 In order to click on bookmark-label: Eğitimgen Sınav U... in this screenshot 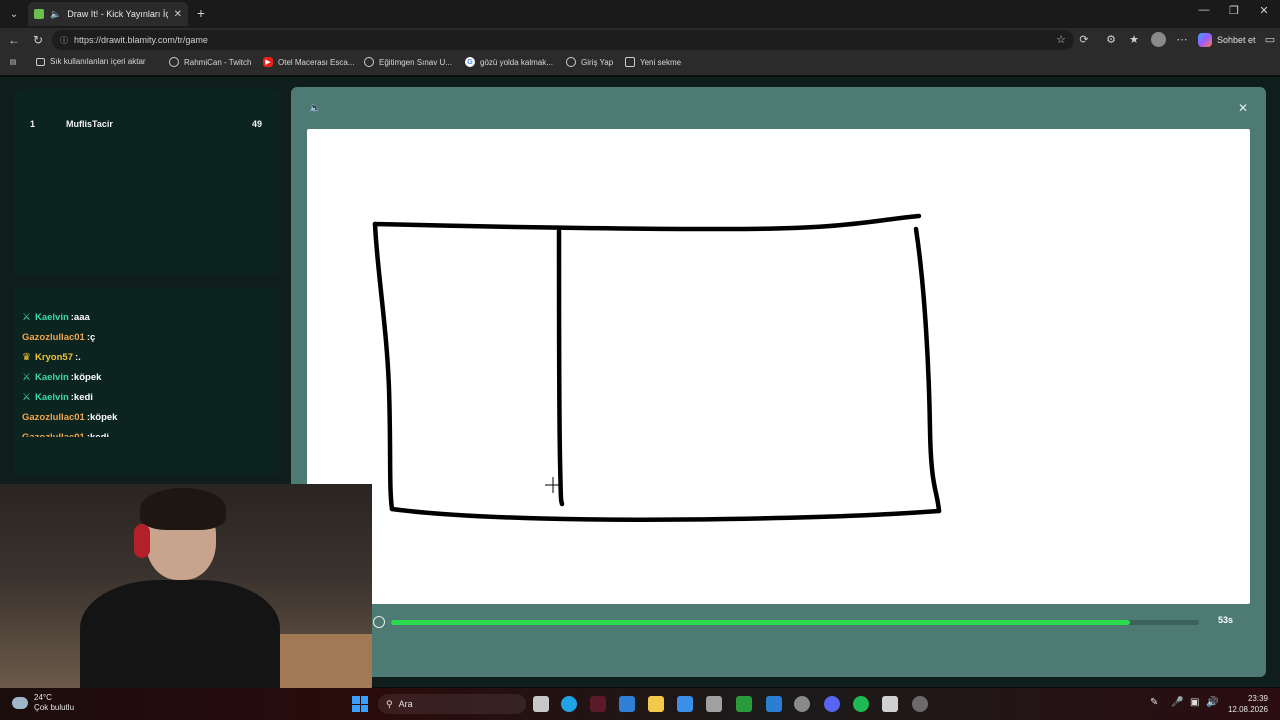, I will do `click(415, 62)`.